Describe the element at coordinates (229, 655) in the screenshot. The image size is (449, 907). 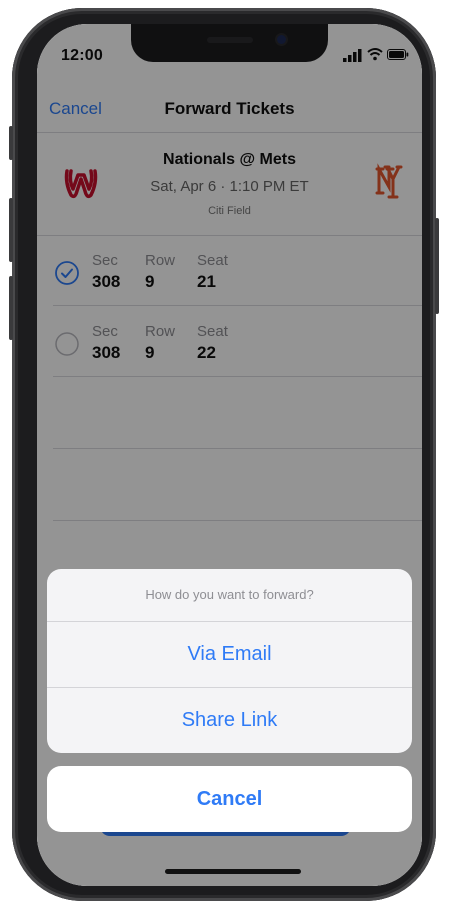
I see `via-email-button: Via Email` at that location.